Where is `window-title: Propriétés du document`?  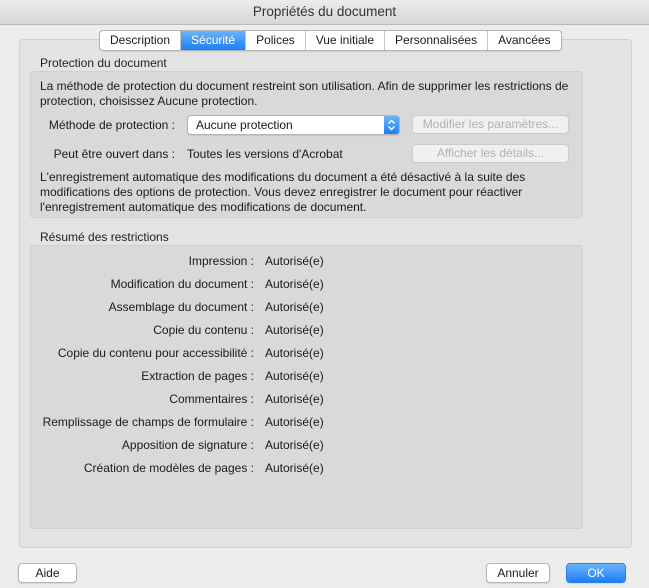 window-title: Propriétés du document is located at coordinates (324, 12).